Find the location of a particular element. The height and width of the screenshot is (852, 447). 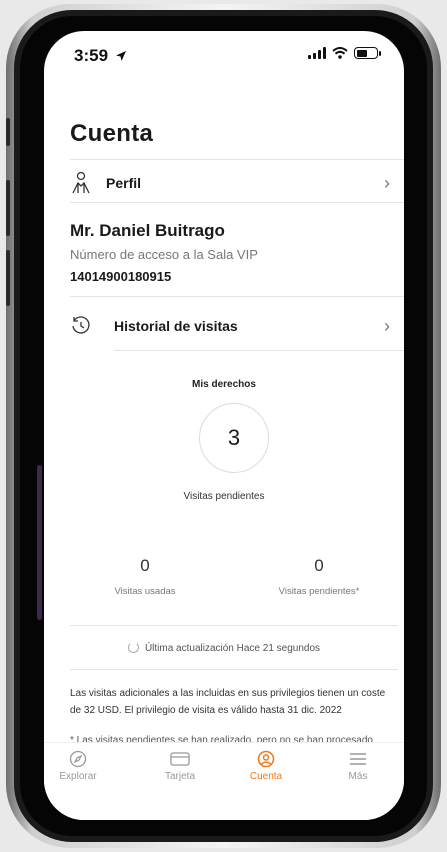

pending-visits-label: Visitas pendientes is located at coordinates (224, 496).